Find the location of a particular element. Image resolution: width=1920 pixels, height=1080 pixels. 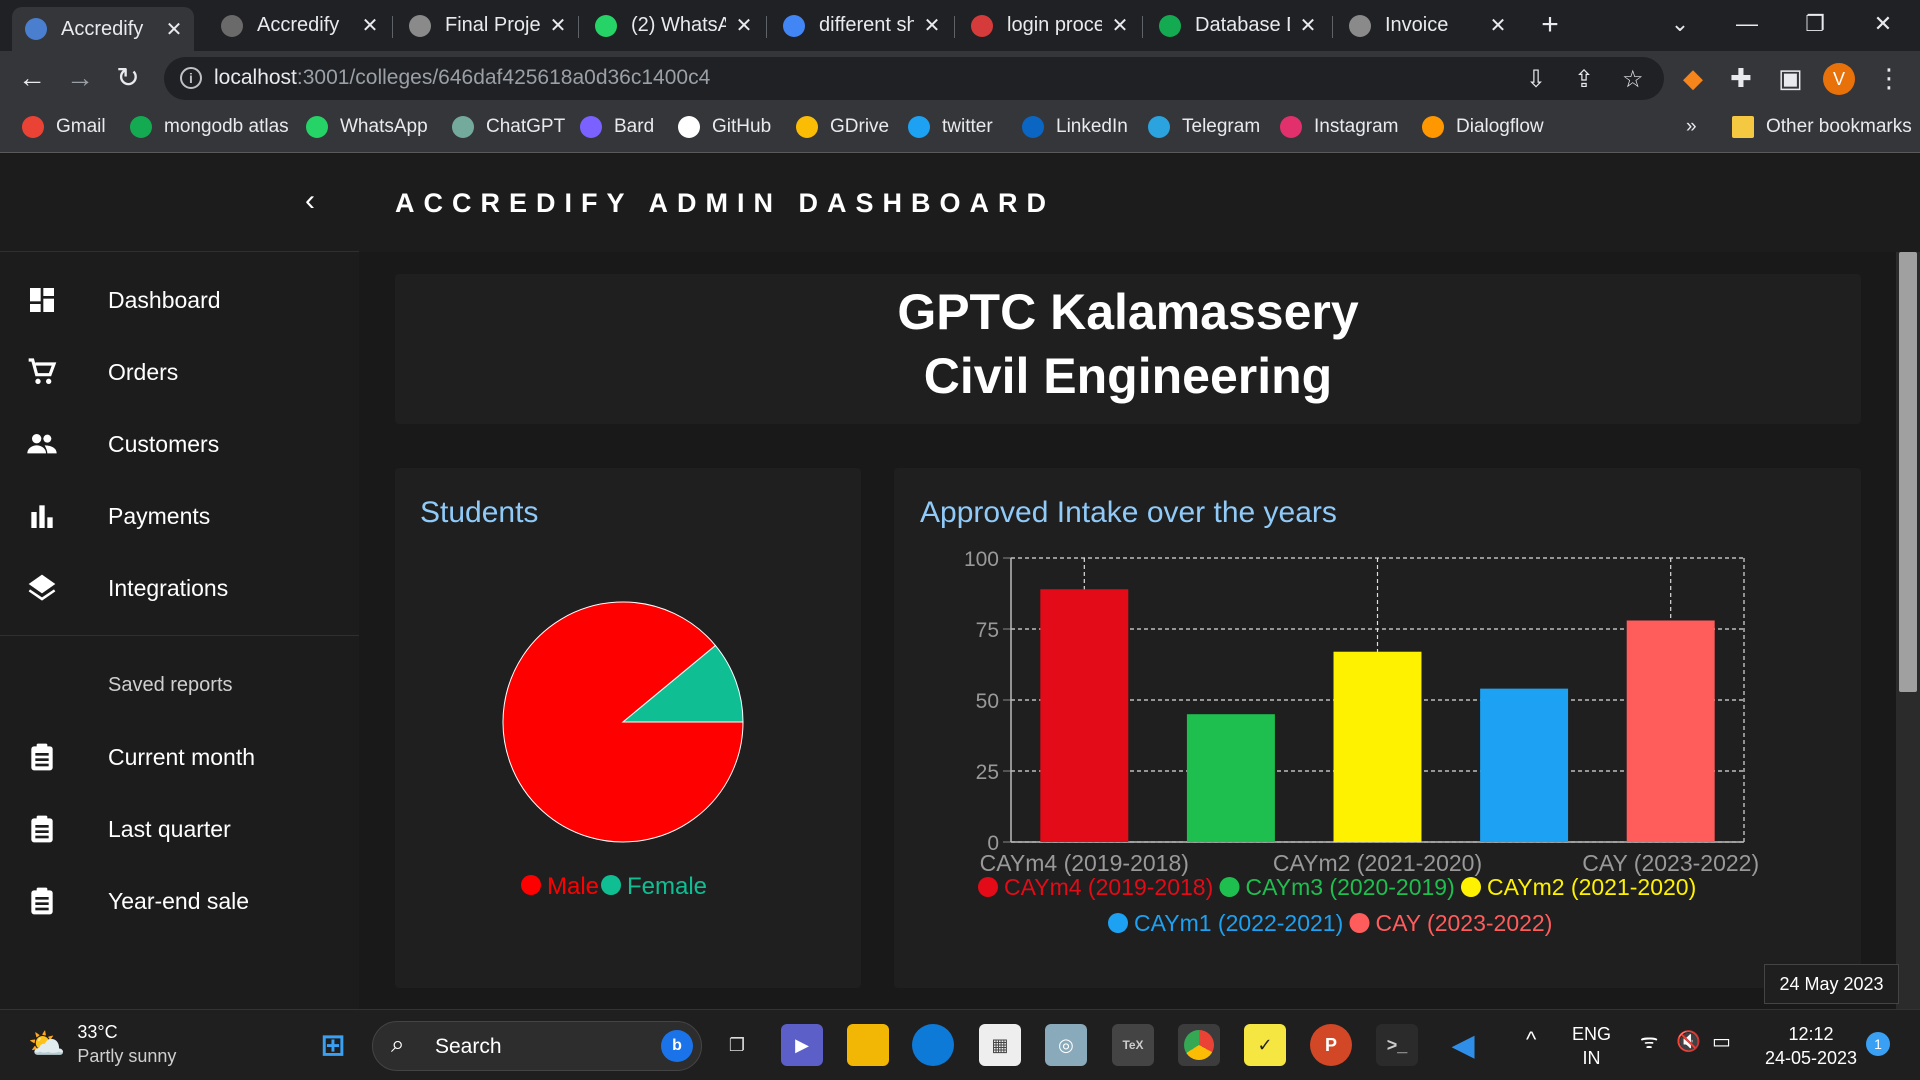

sidebar-item-label: Last quarter is located at coordinates (169, 828).